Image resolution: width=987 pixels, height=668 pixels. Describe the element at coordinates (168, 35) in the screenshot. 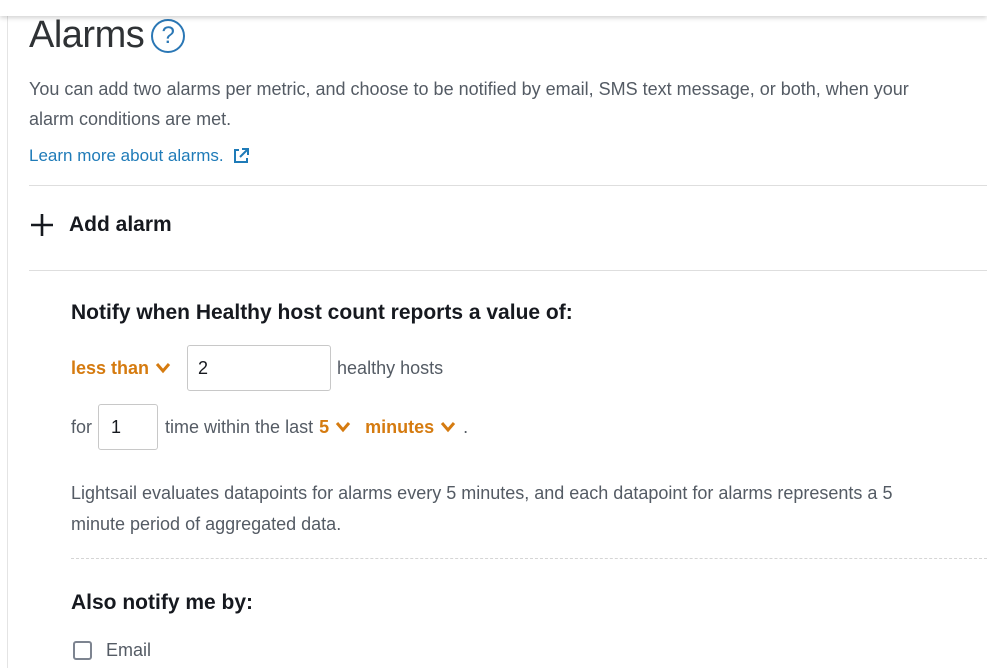

I see `question-circle-icon: ?` at that location.